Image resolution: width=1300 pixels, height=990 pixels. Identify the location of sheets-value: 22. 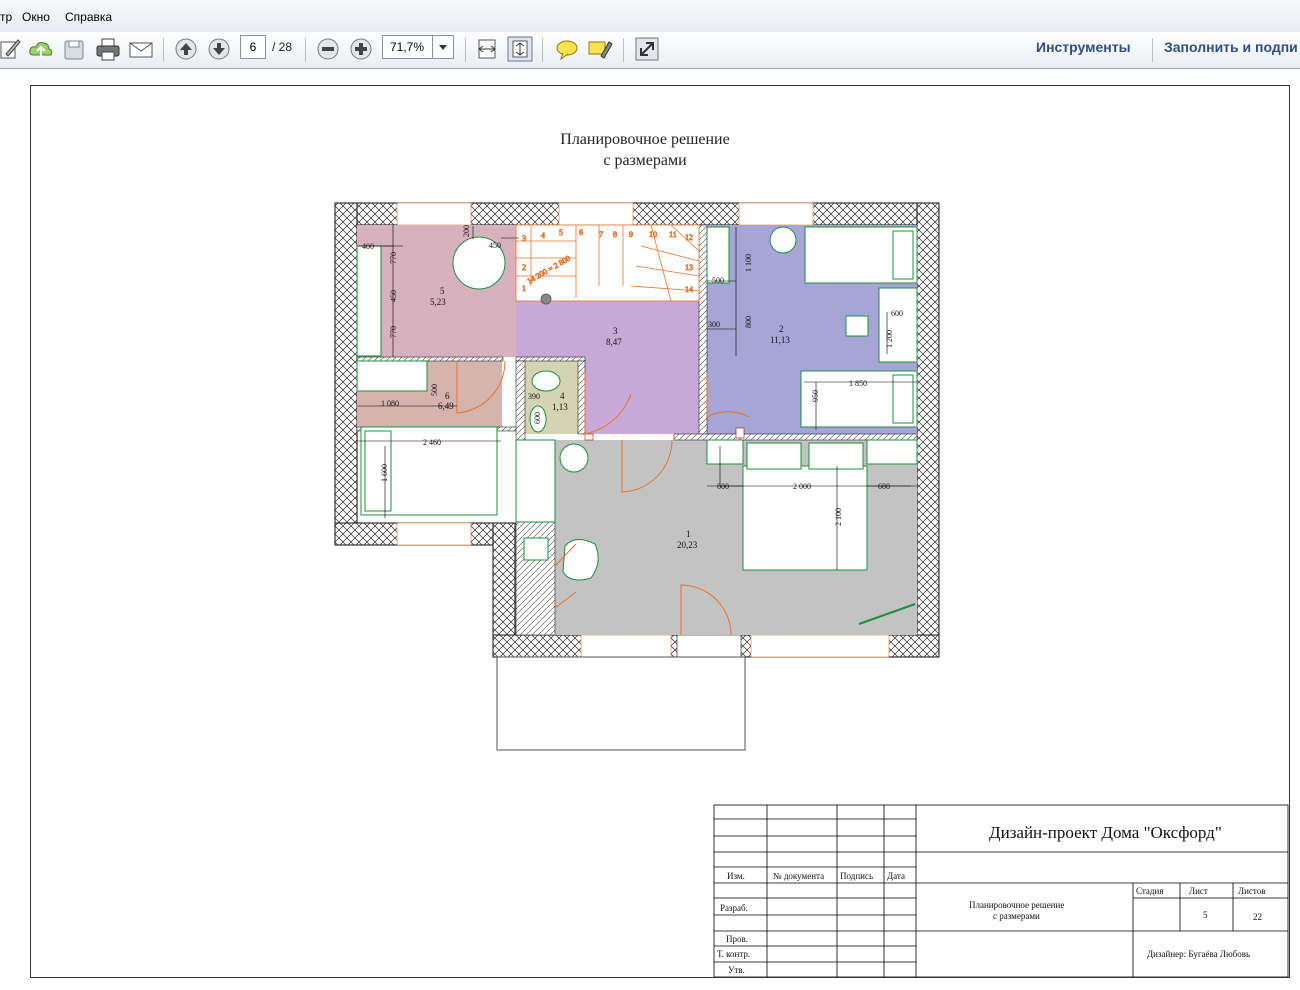
(1257, 917).